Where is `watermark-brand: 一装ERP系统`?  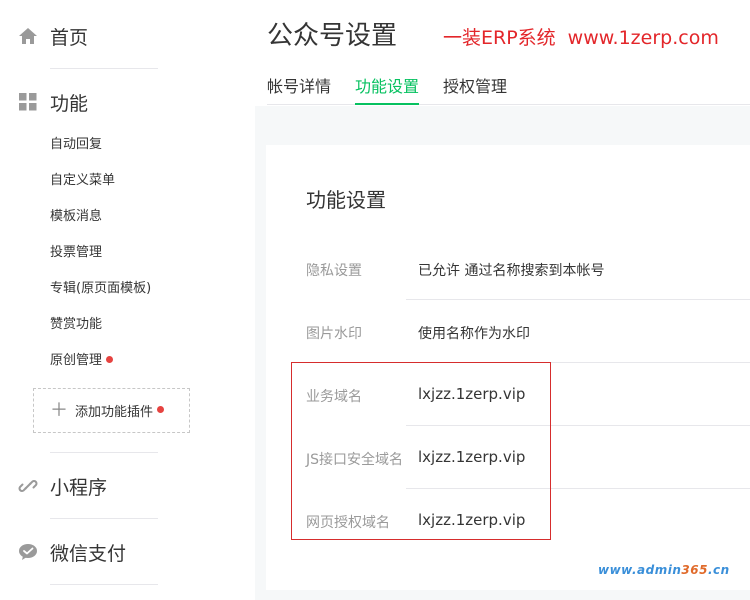
watermark-brand: 一装ERP系统 is located at coordinates (499, 38).